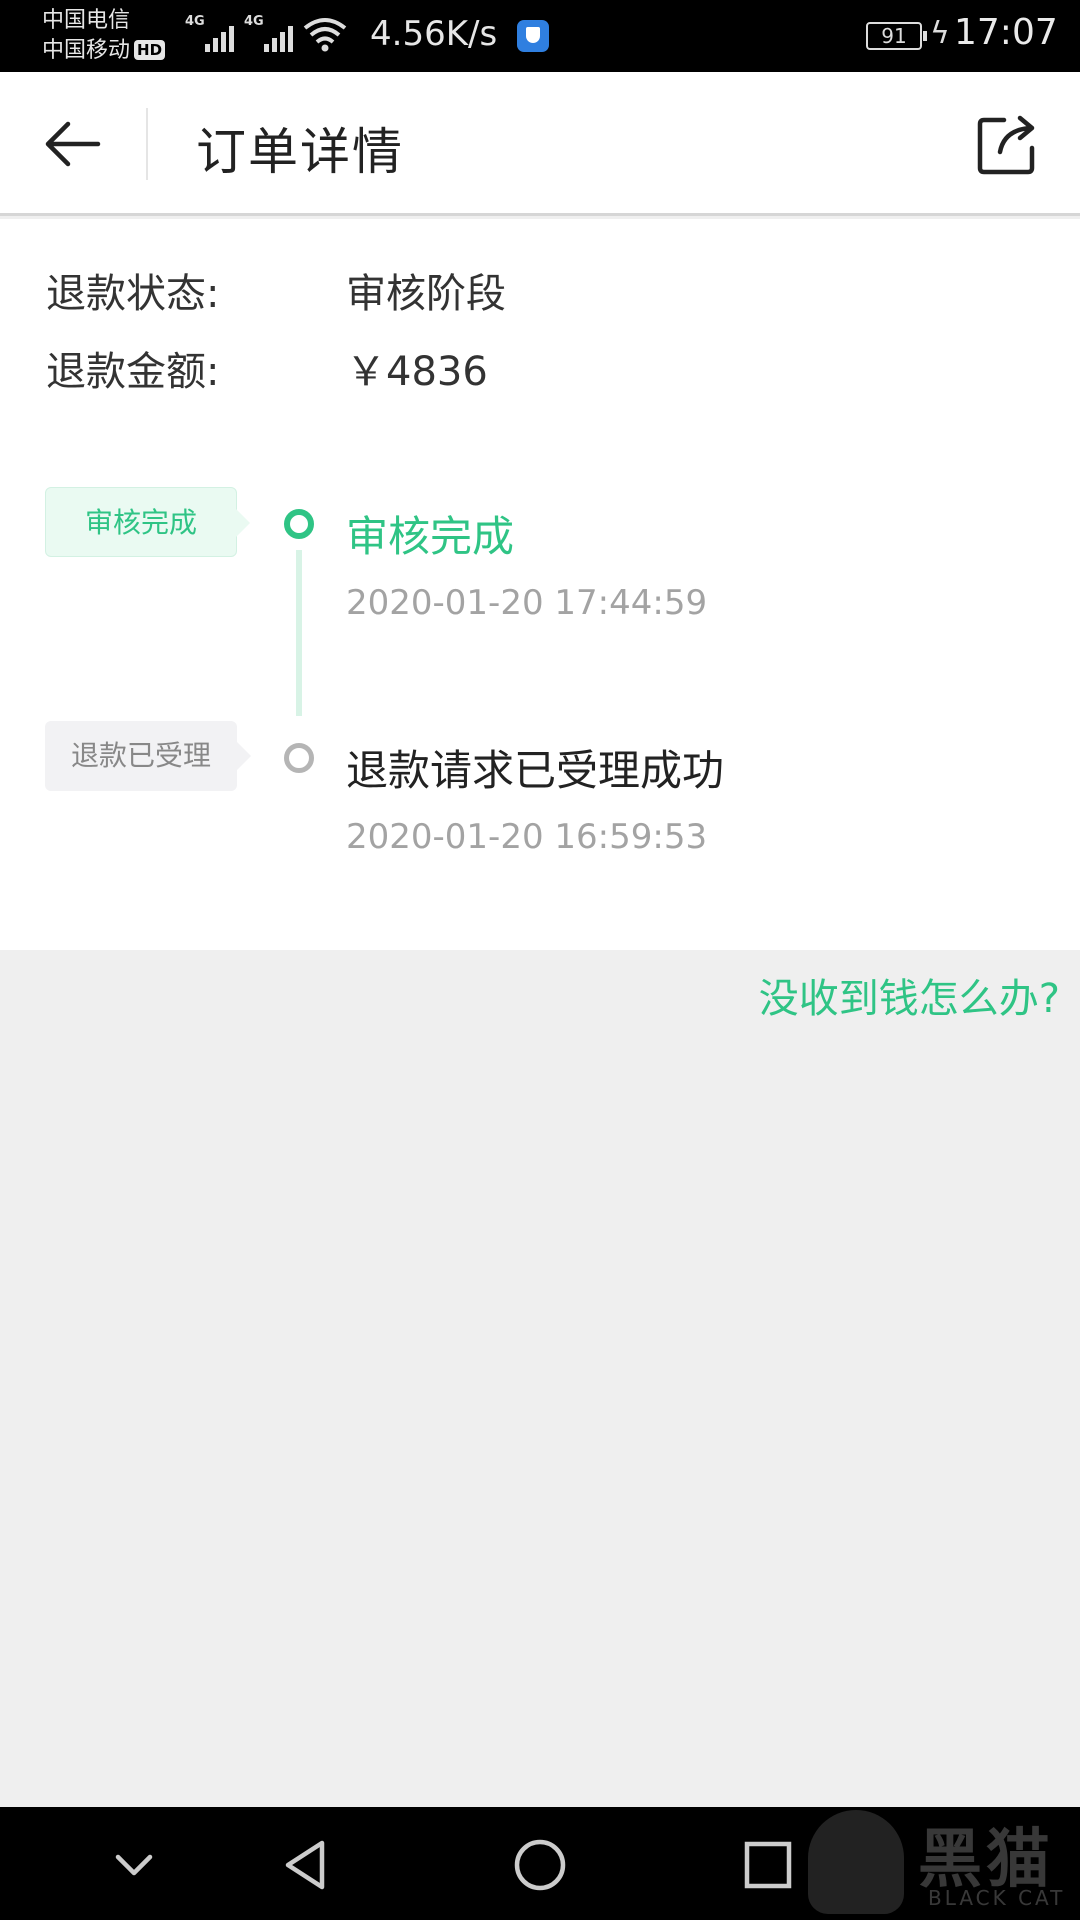  Describe the element at coordinates (909, 995) in the screenshot. I see `help-link: 没收到钱怎么办?` at that location.